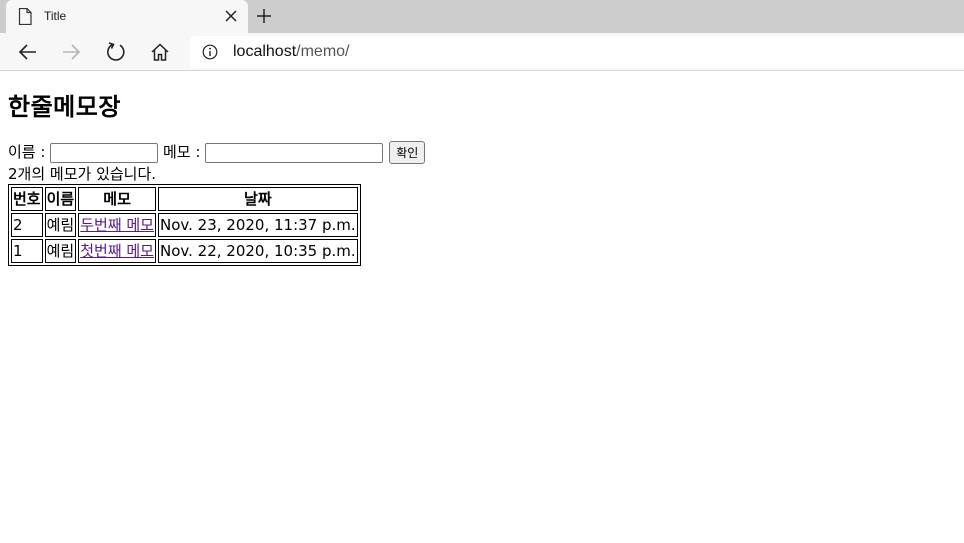 Image resolution: width=964 pixels, height=543 pixels. Describe the element at coordinates (116, 52) in the screenshot. I see `refresh-icon` at that location.